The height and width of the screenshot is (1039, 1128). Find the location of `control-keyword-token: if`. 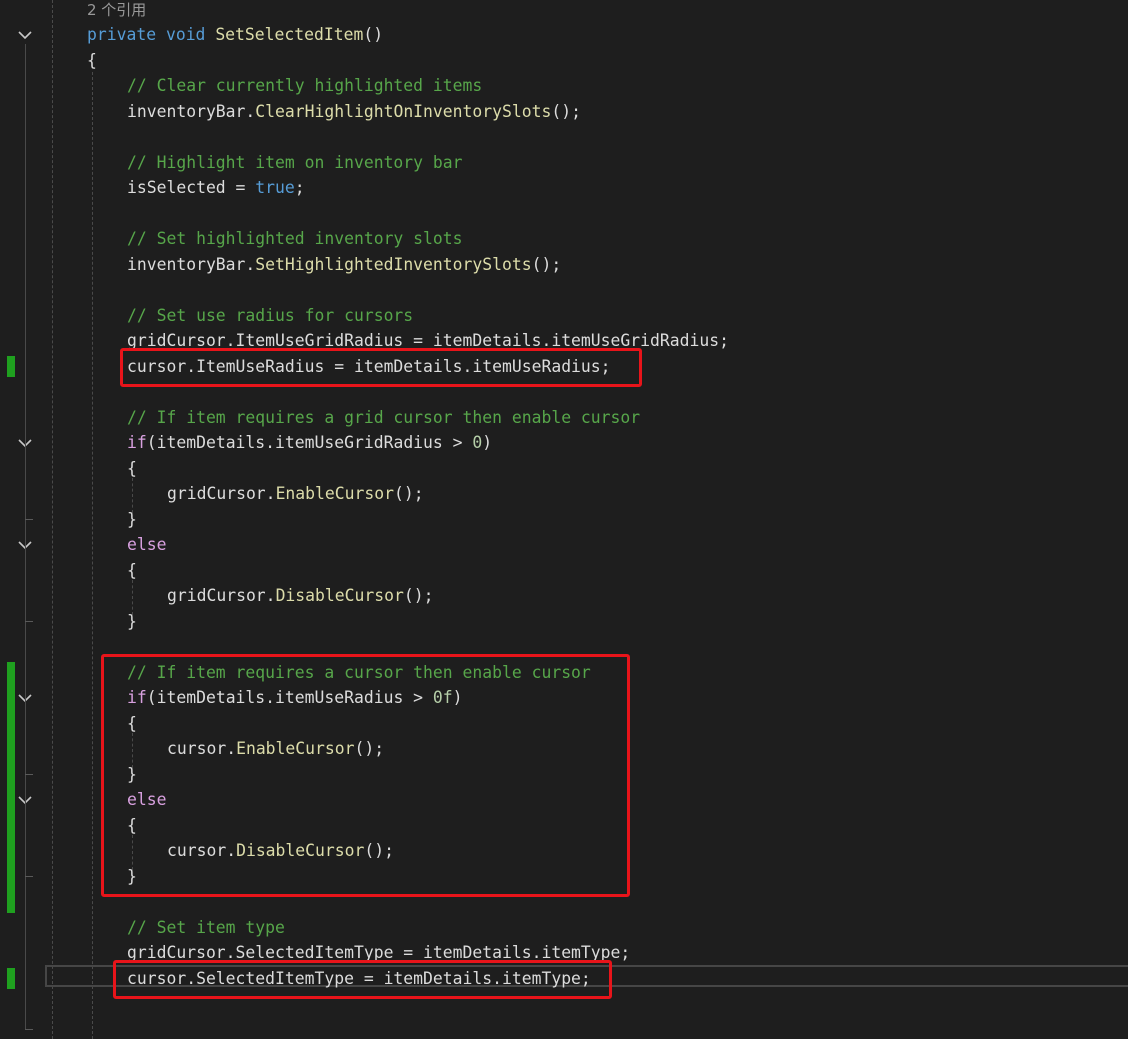

control-keyword-token: if is located at coordinates (137, 442).